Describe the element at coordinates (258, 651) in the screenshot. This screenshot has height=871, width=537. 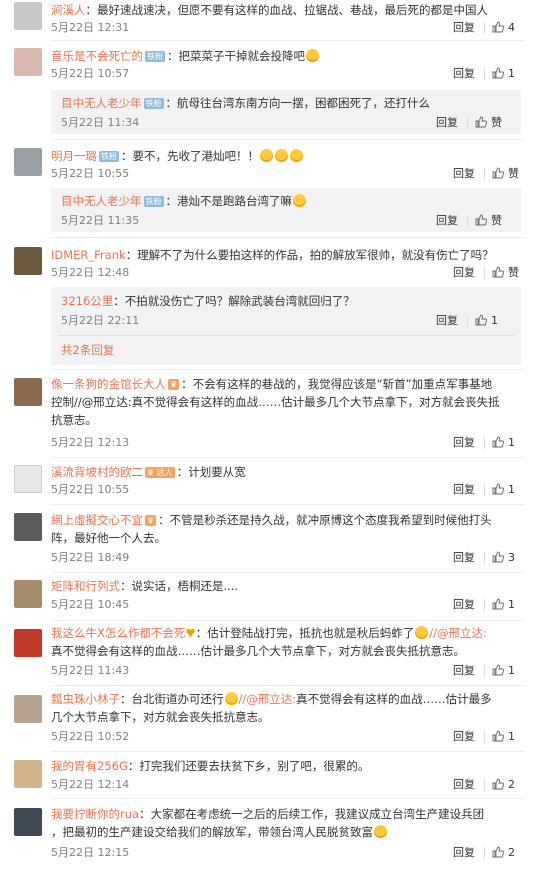
I see `comment-text: 真不觉得会有这样的血战……估计最多几个大节点拿下，对方就会丧失抵抗意志。` at that location.